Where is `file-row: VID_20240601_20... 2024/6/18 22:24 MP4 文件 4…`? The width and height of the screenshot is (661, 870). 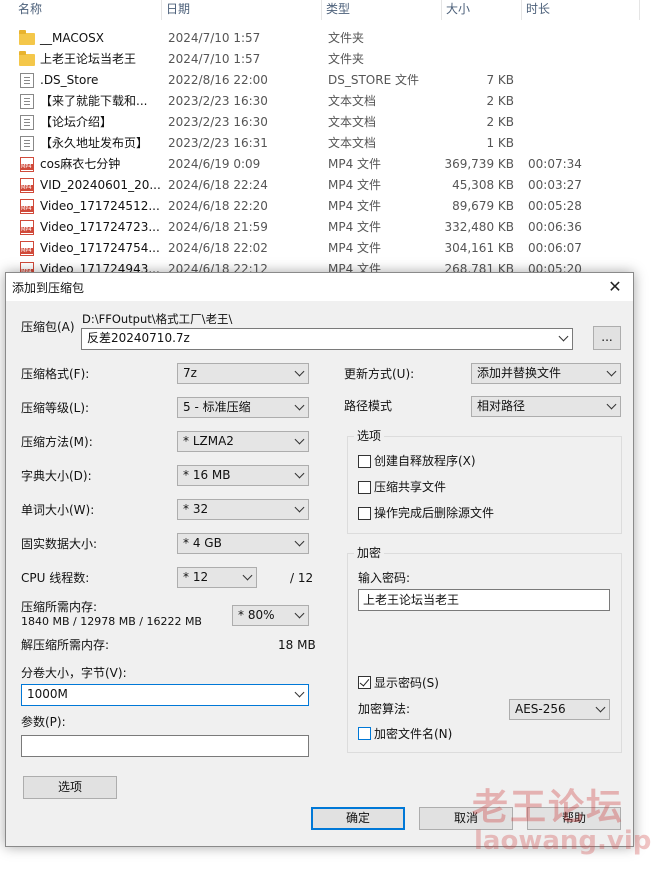 file-row: VID_20240601_20... 2024/6/18 22:24 MP4 文件 4… is located at coordinates (330, 185).